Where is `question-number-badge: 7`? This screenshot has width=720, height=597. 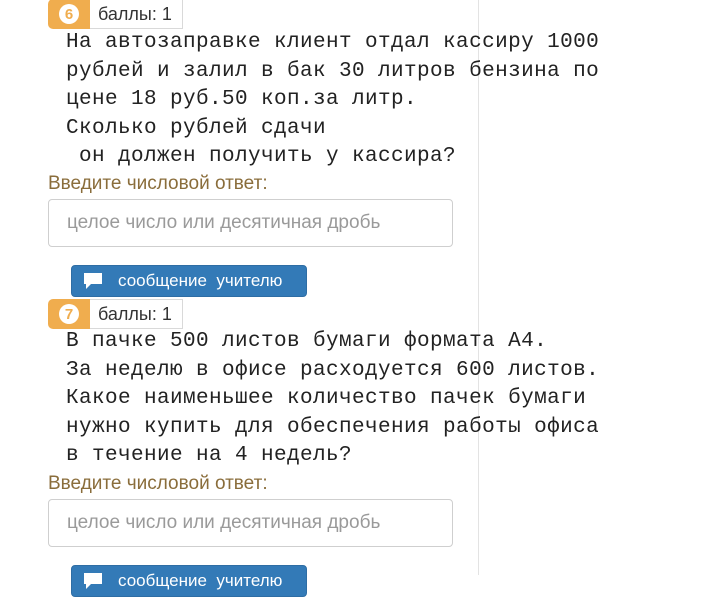
question-number-badge: 7 is located at coordinates (69, 314).